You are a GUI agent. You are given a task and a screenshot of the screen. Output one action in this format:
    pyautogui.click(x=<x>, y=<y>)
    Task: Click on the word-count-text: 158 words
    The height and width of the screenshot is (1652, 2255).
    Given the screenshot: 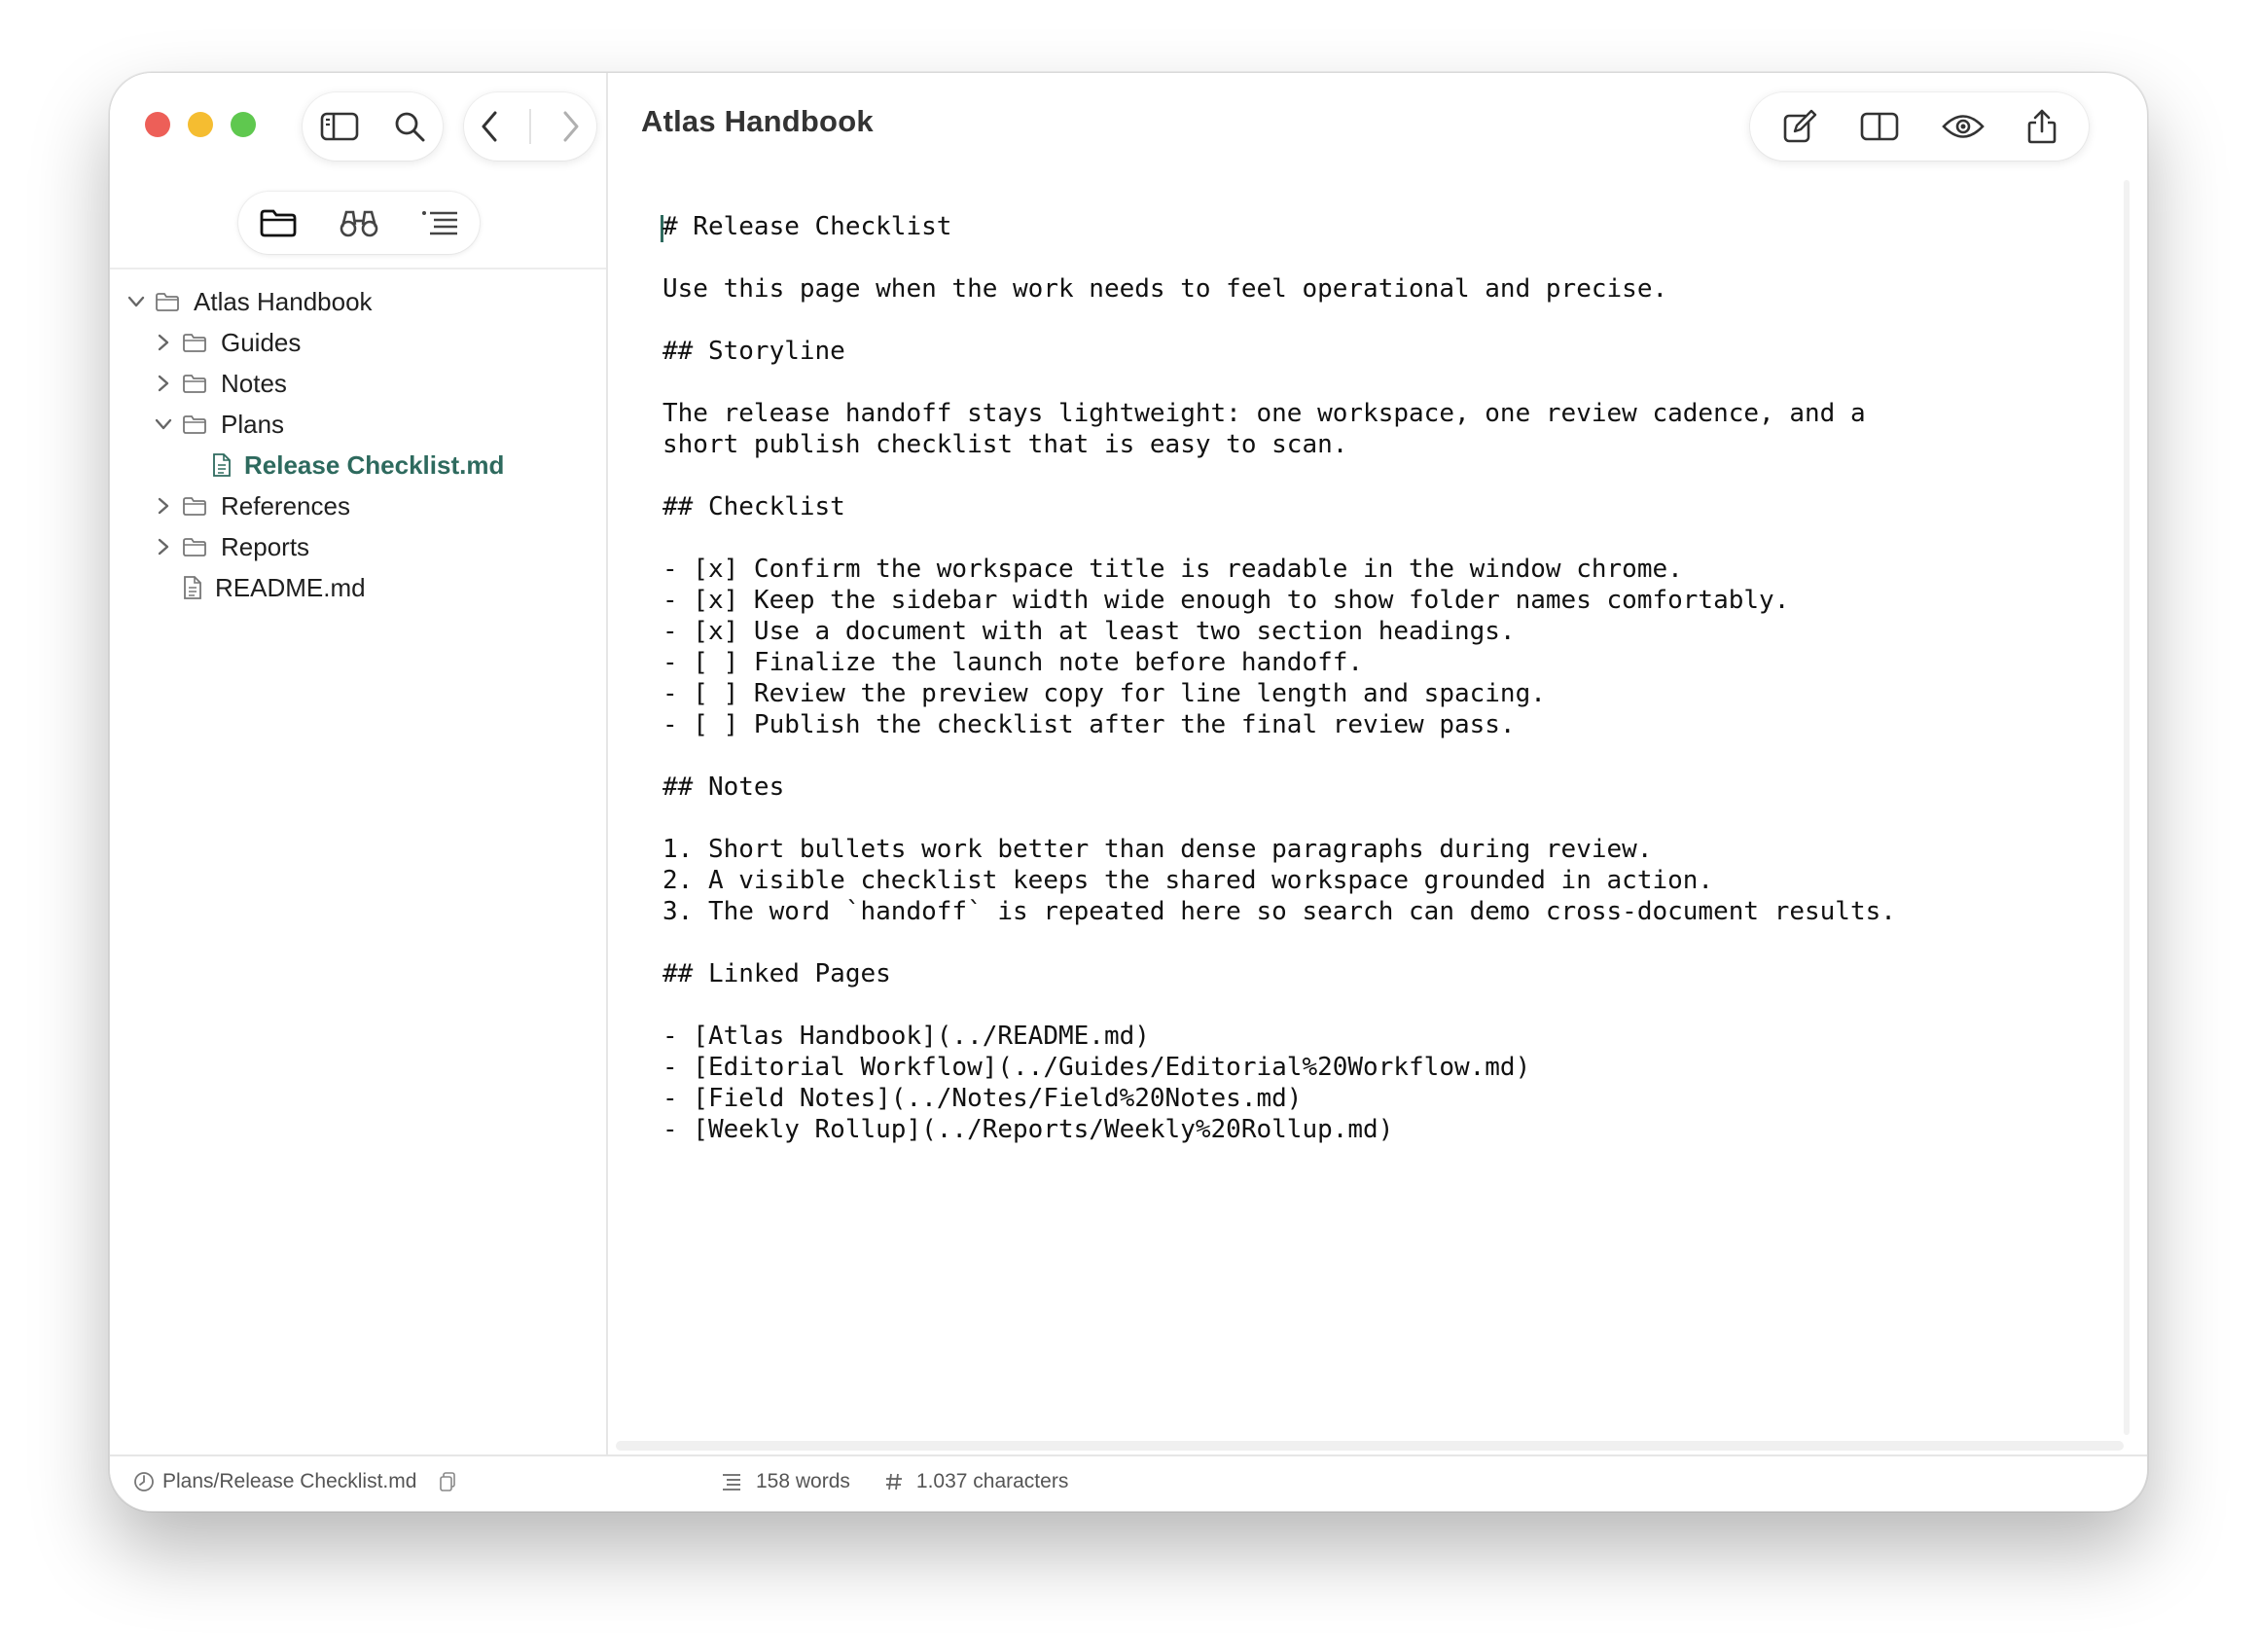 What is the action you would take?
    pyautogui.click(x=803, y=1481)
    